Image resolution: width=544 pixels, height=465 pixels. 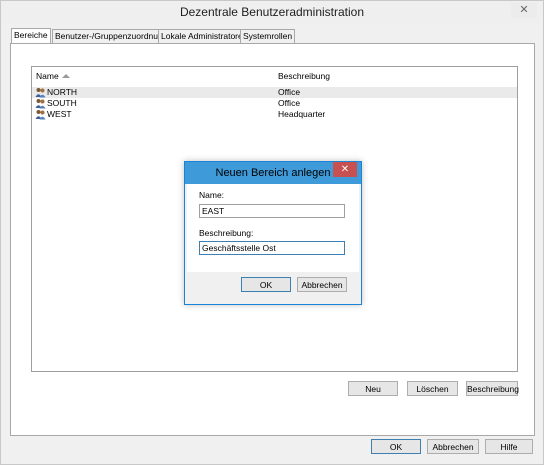 What do you see at coordinates (274, 103) in the screenshot?
I see `list-item: SOUTH Office` at bounding box center [274, 103].